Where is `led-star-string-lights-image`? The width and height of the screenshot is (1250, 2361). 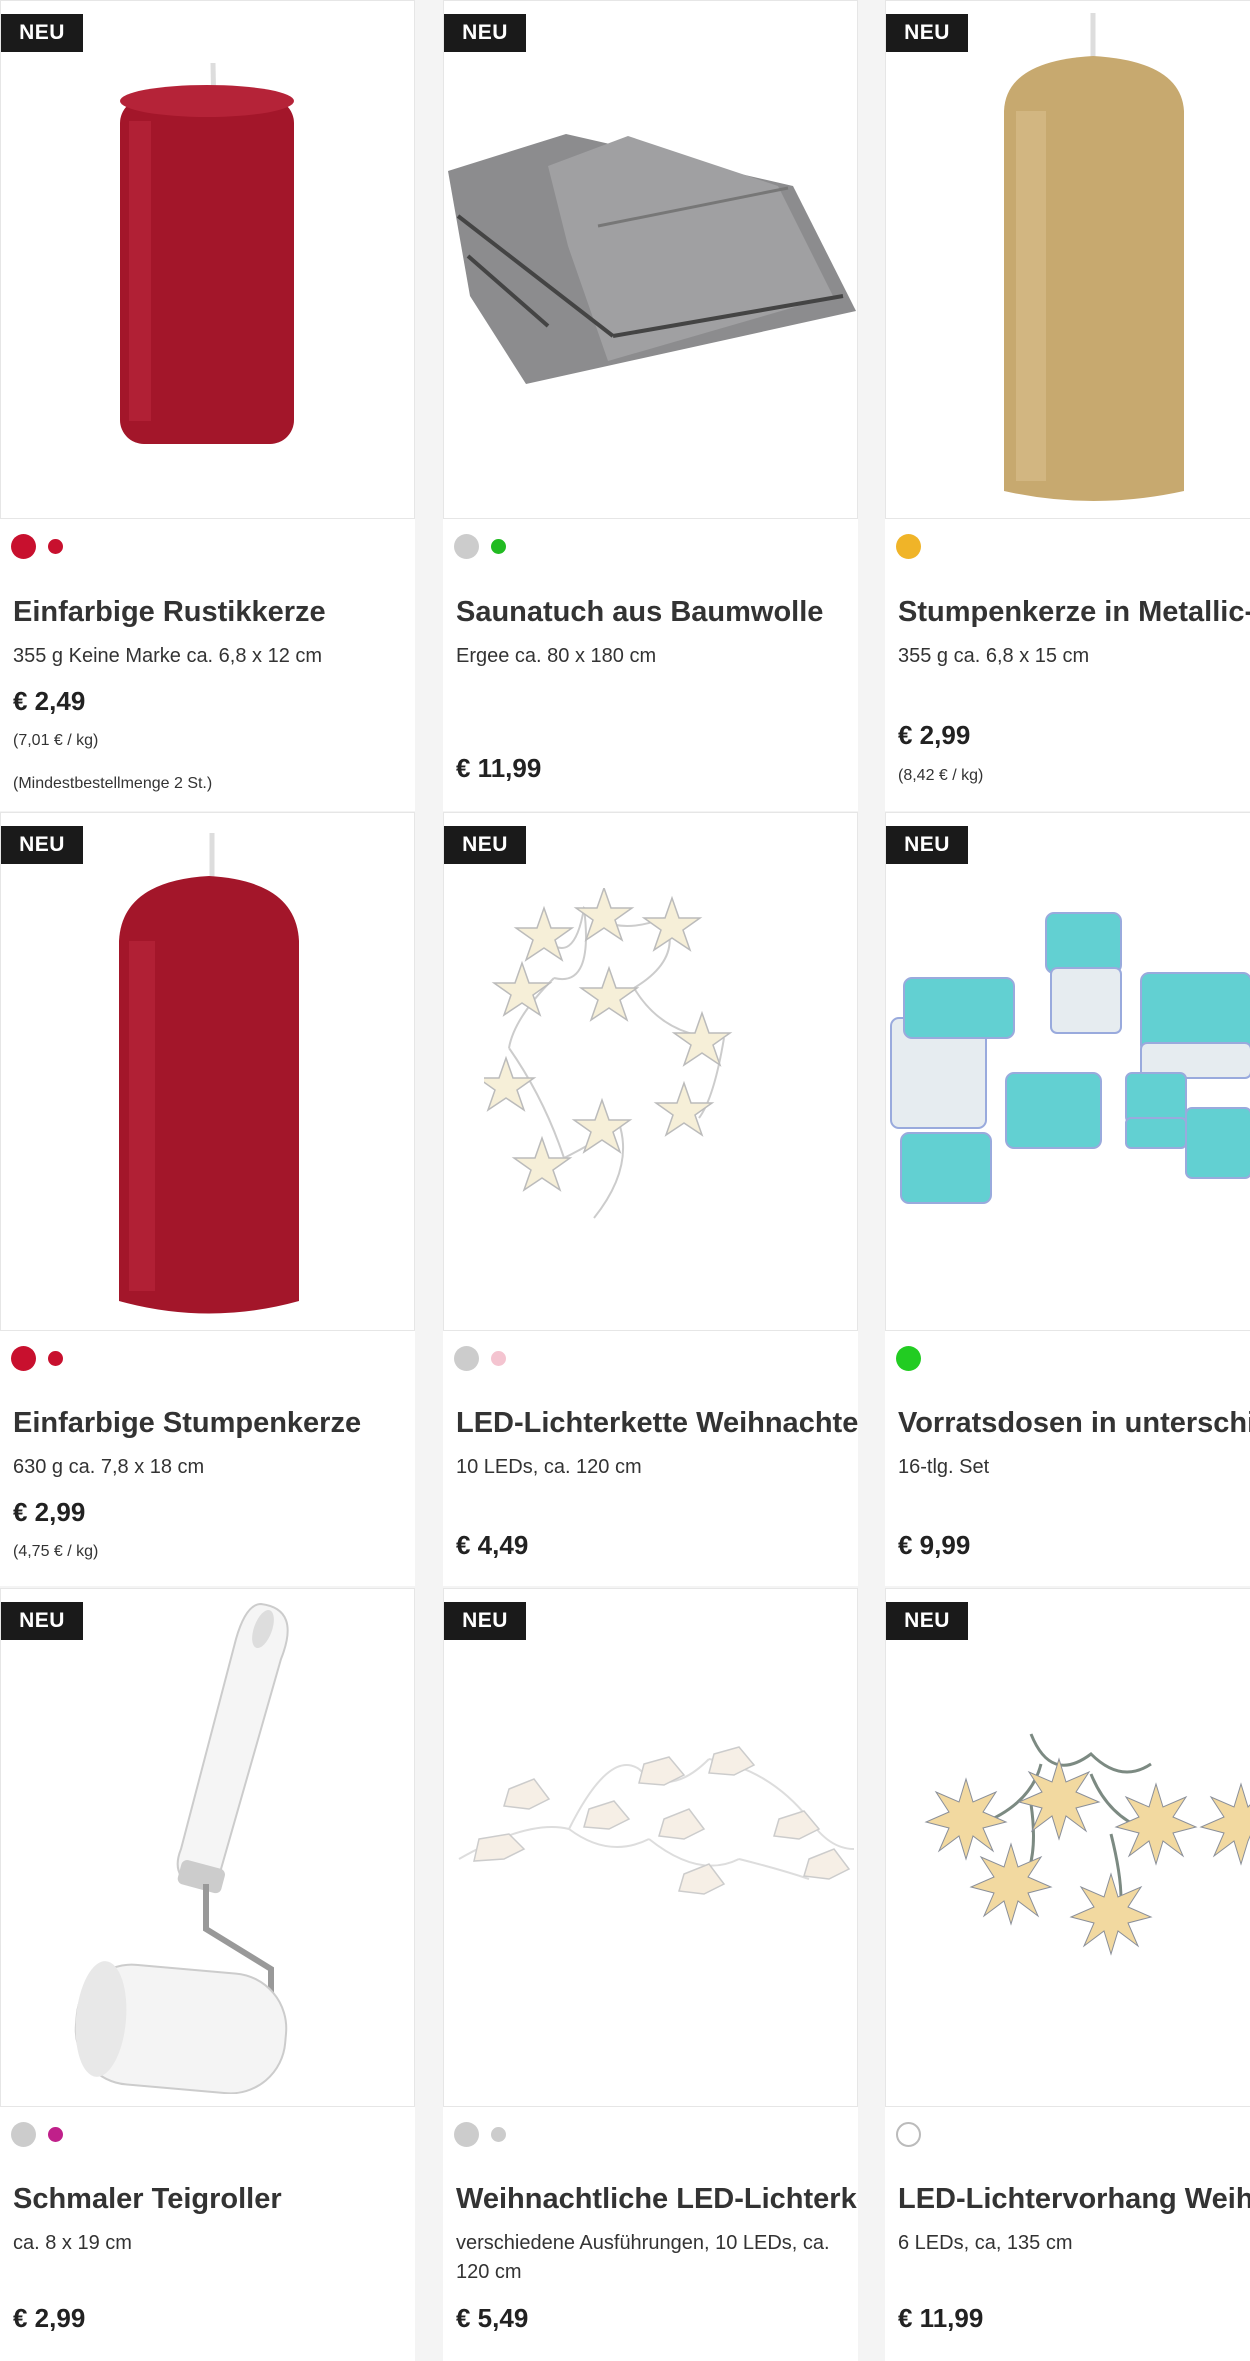 led-star-string-lights-image is located at coordinates (649, 1061).